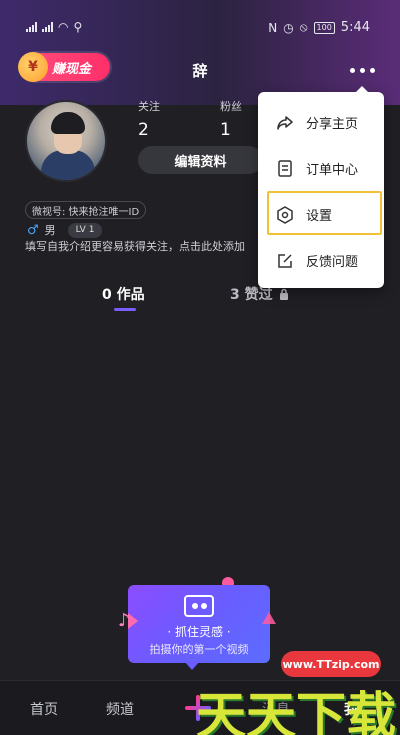 The image size is (400, 735). What do you see at coordinates (199, 624) in the screenshot?
I see `create-video-prompt: · 抓住灵感 · 拍摄你的第一个视频` at bounding box center [199, 624].